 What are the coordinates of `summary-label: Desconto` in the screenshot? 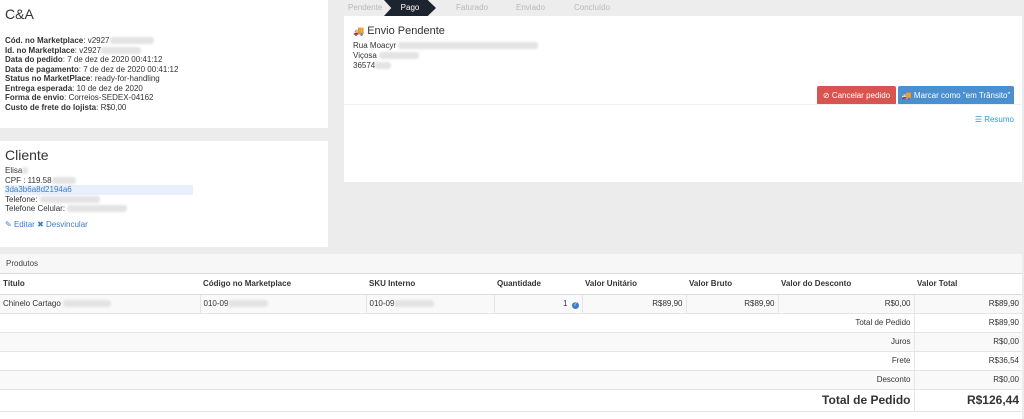 It's located at (457, 380).